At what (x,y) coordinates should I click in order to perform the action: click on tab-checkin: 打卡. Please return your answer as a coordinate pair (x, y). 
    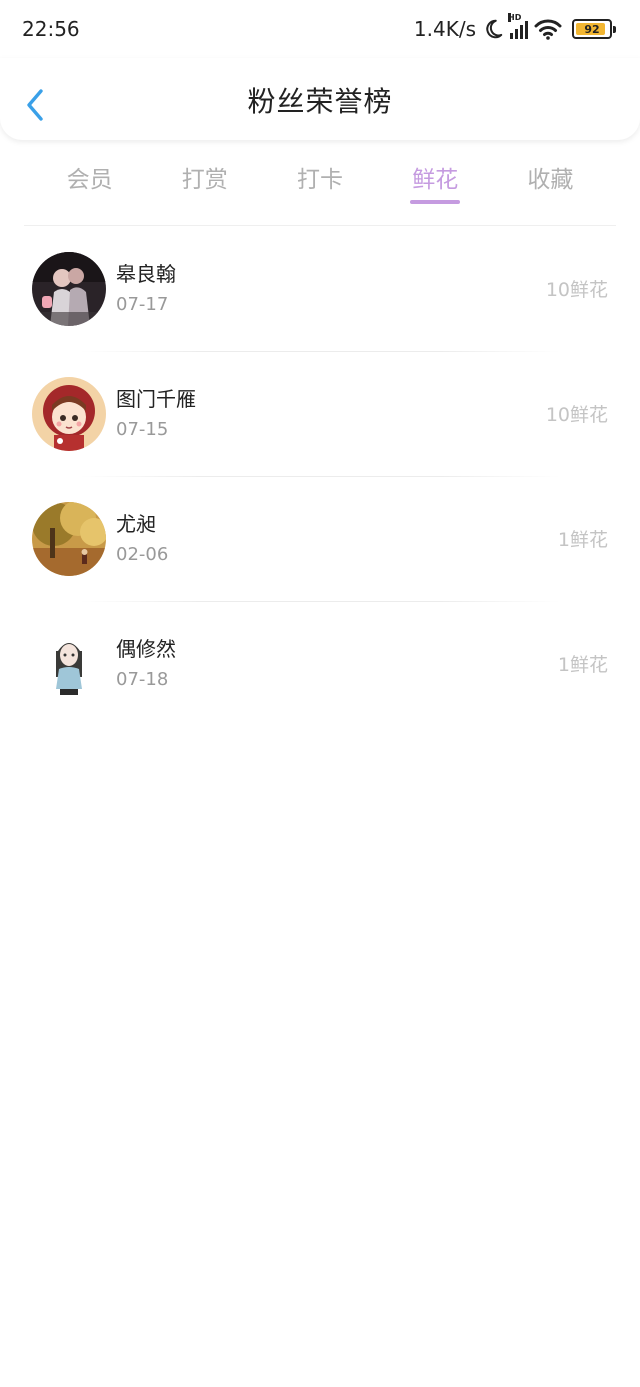
    Looking at the image, I should click on (319, 180).